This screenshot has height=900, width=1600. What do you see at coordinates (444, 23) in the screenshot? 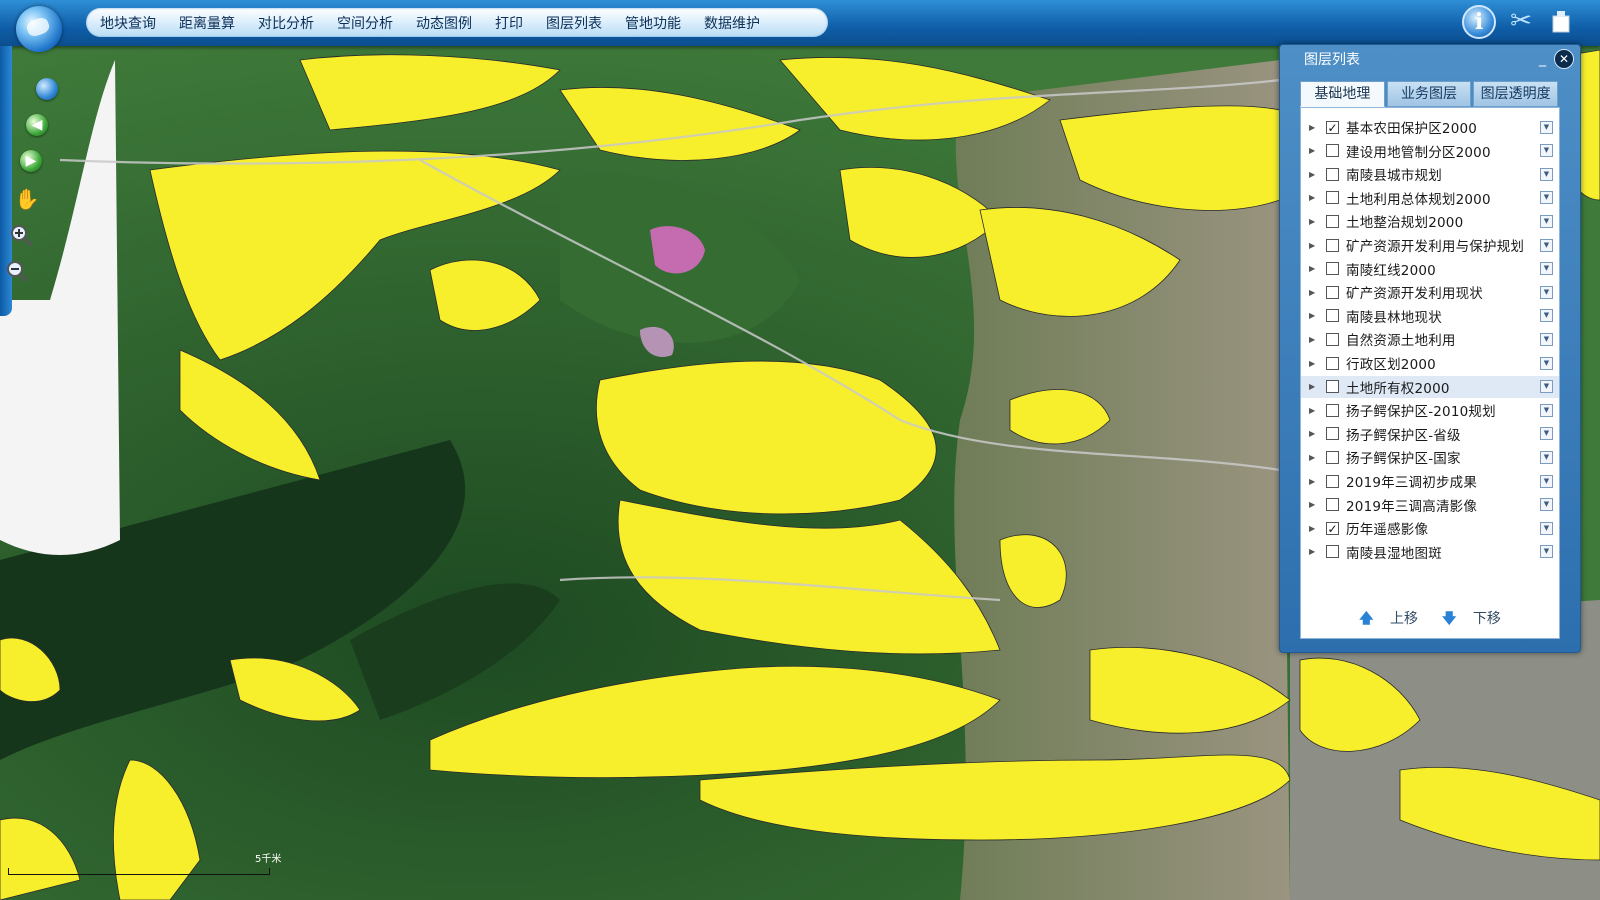
I see `menu-dynamic-legend: 动态图例` at bounding box center [444, 23].